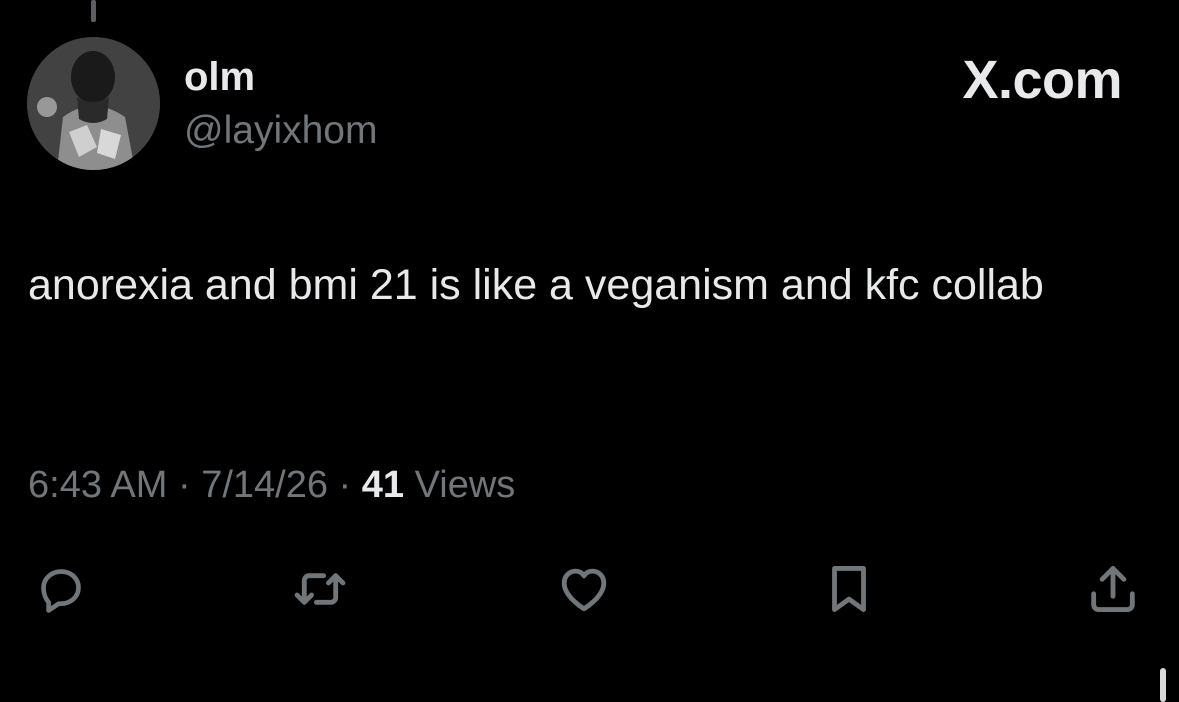 The width and height of the screenshot is (1179, 702). What do you see at coordinates (1163, 685) in the screenshot?
I see `scroll-indicator` at bounding box center [1163, 685].